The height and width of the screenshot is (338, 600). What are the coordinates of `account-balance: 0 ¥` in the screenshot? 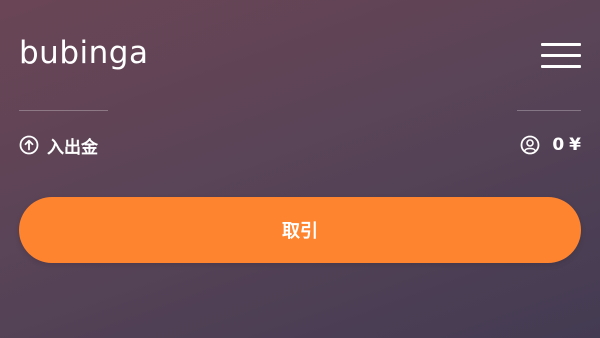 It's located at (550, 145).